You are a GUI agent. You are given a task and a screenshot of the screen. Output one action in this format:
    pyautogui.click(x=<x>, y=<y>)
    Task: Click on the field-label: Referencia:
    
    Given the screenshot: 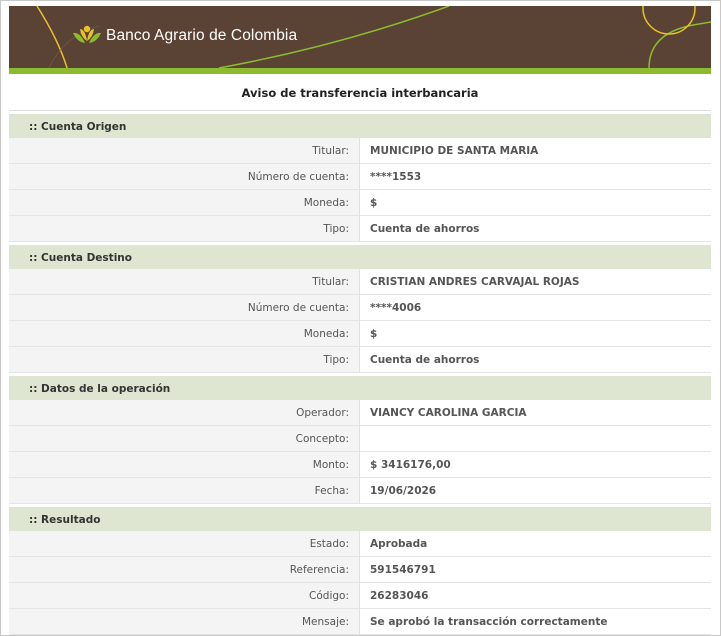 What is the action you would take?
    pyautogui.click(x=184, y=569)
    